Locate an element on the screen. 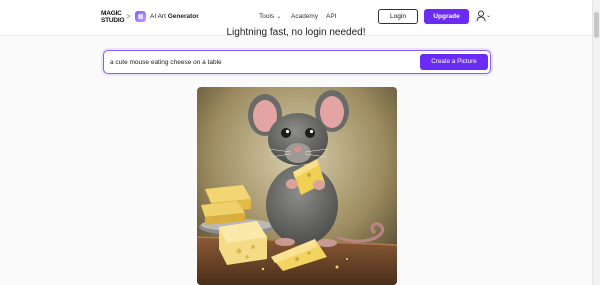  nav-tools-label: Tools is located at coordinates (267, 16).